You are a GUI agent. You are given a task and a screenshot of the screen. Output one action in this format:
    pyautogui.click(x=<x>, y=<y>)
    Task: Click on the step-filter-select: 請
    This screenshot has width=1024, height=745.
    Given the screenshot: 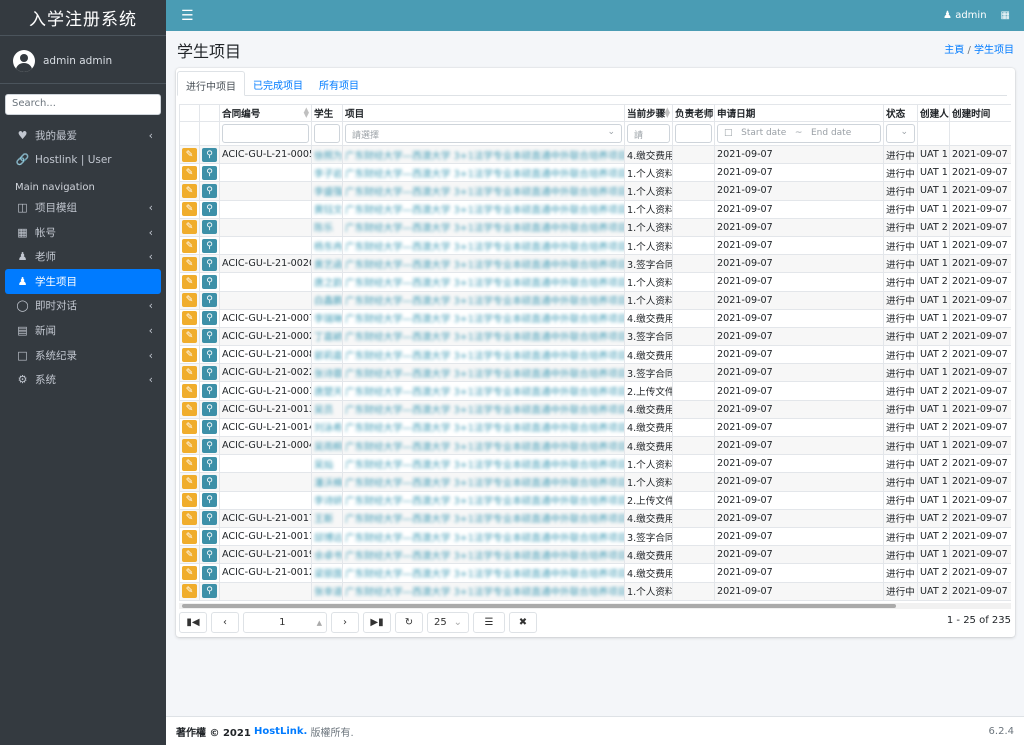 What is the action you would take?
    pyautogui.click(x=648, y=133)
    